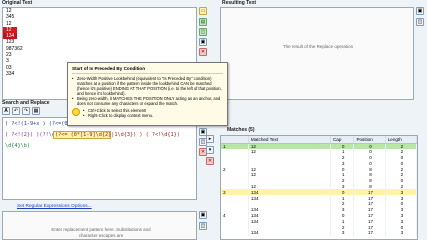 The height and width of the screenshot is (240, 427). What do you see at coordinates (147, 70) in the screenshot?
I see `tooltip-title: Start of Is Preceded By Condition` at bounding box center [147, 70].